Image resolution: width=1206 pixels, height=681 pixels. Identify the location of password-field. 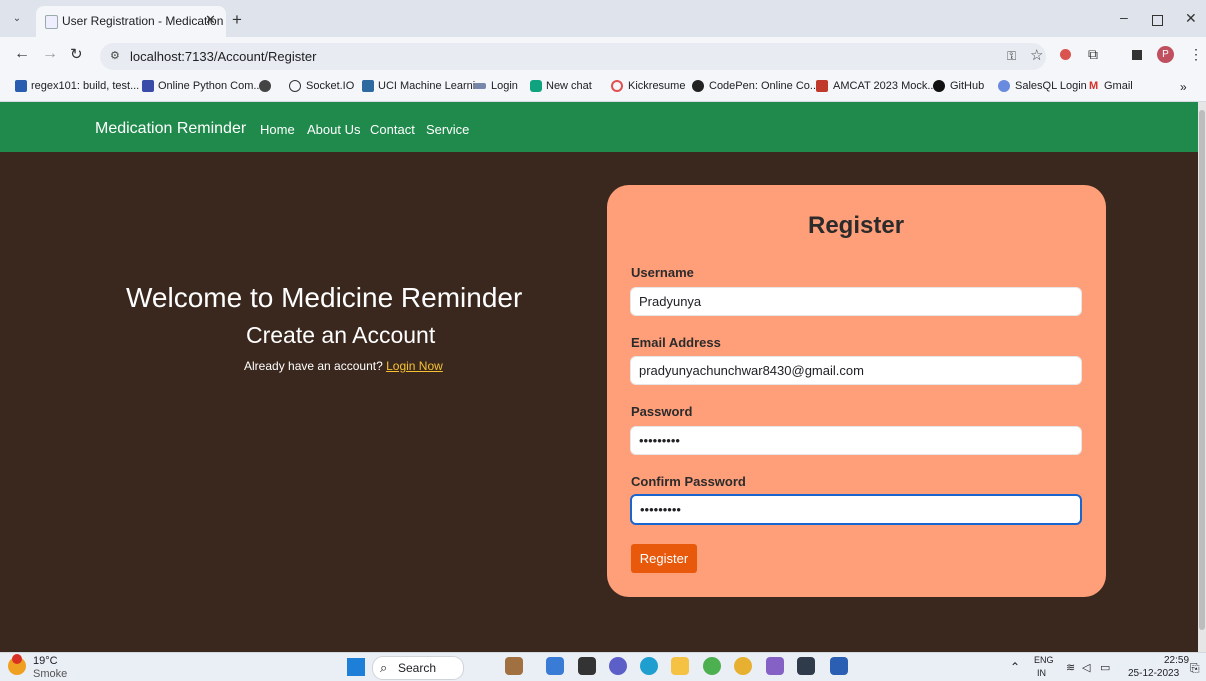
(856, 440).